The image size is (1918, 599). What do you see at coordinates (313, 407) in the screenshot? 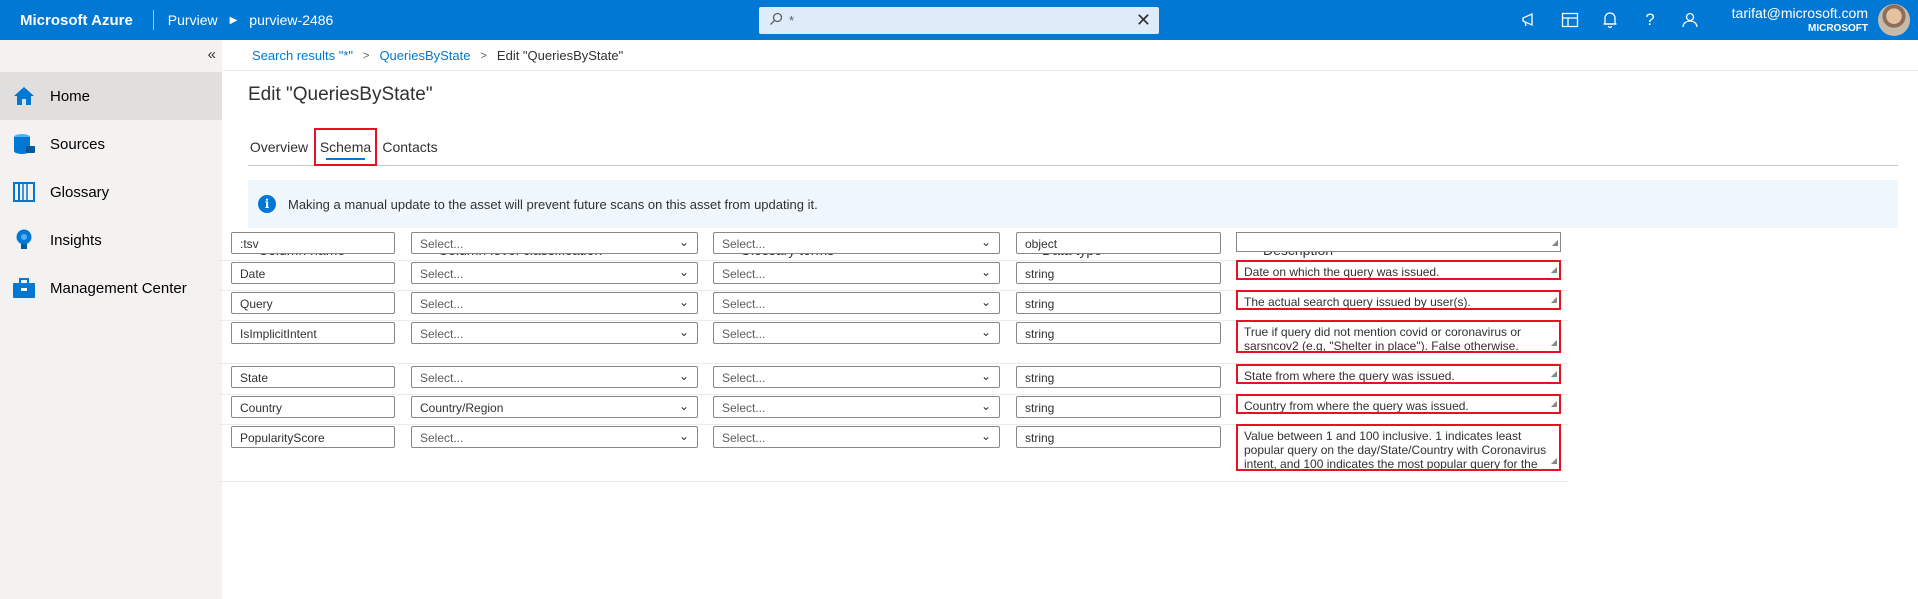
I see `column-name-input: Country` at bounding box center [313, 407].